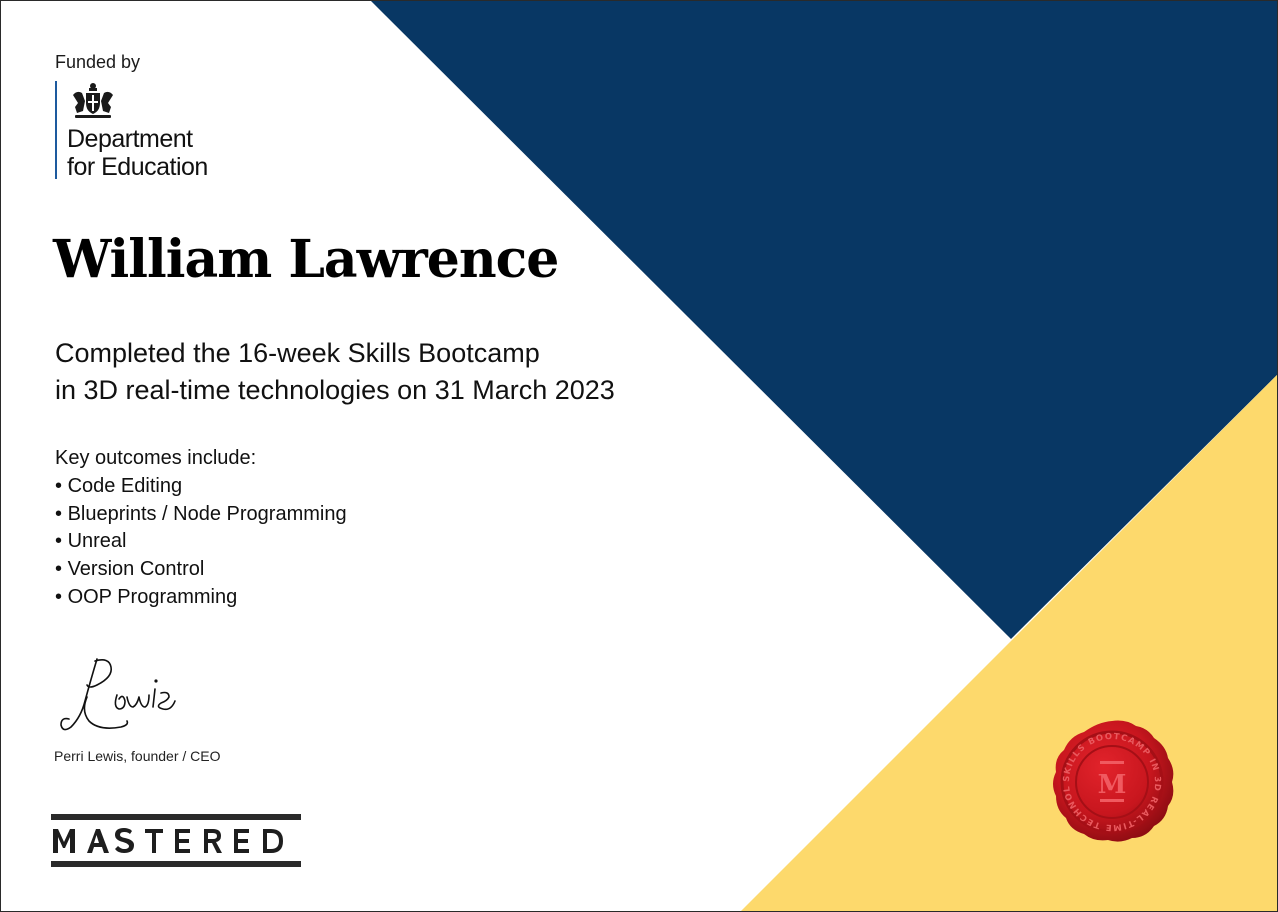 This screenshot has width=1278, height=912. I want to click on outcome-item: Unreal, so click(201, 542).